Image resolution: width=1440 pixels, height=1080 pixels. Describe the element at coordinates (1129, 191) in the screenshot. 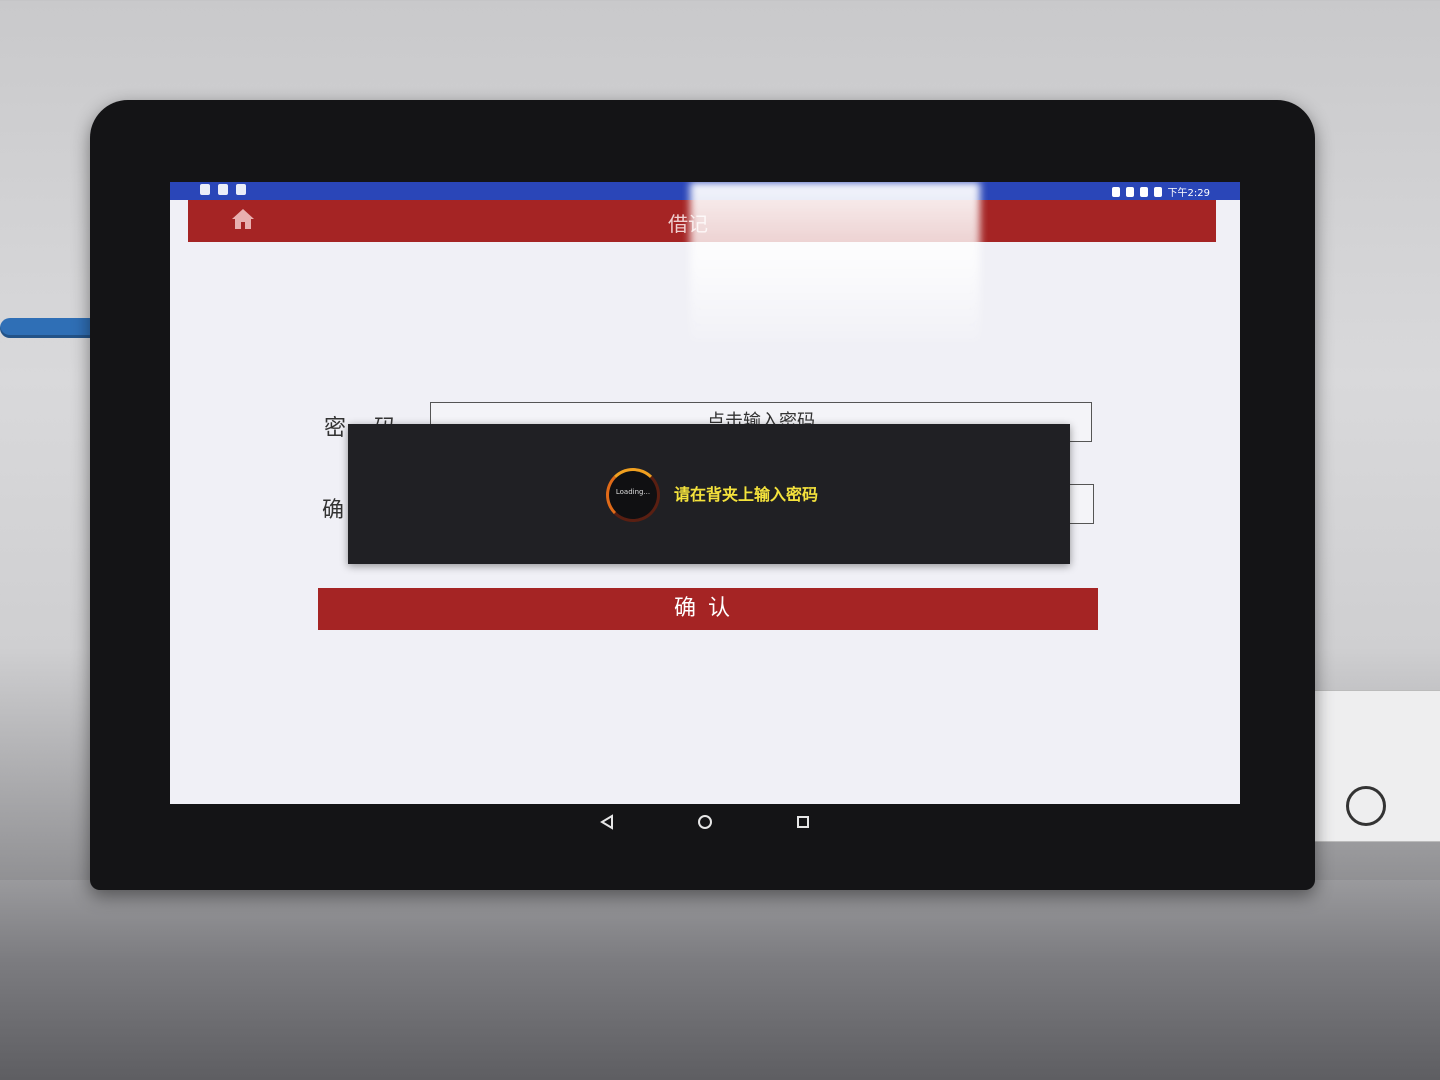

I see `vibrate-icon` at that location.